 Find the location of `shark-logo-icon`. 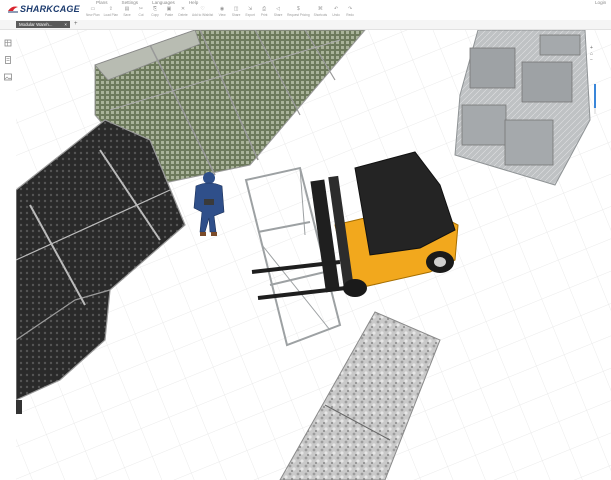

shark-logo-icon is located at coordinates (13, 9).